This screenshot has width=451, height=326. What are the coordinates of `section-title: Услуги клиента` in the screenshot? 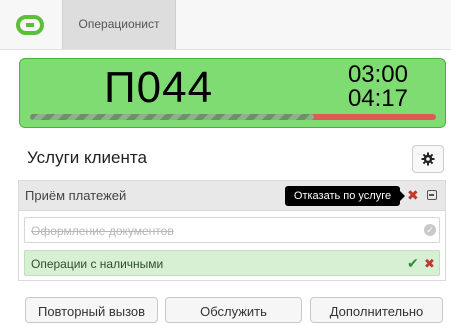 It's located at (87, 157).